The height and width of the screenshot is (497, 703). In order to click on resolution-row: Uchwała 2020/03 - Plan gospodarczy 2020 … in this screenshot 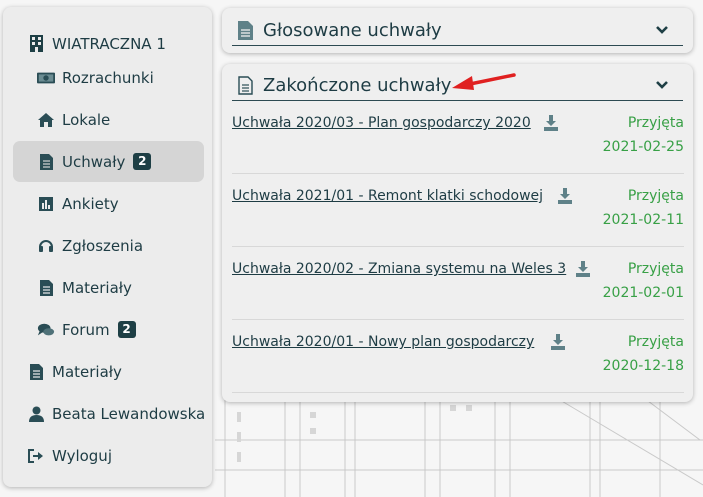, I will do `click(458, 137)`.